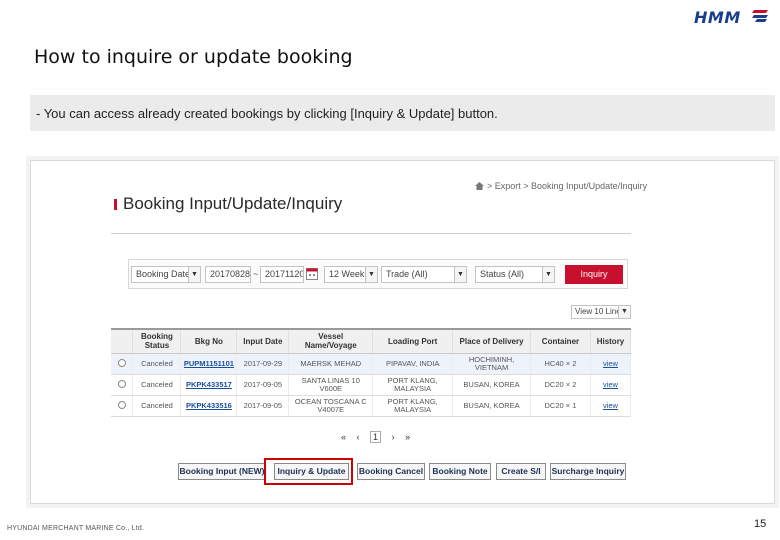  What do you see at coordinates (228, 274) in the screenshot?
I see `date-from-input: 20170828` at bounding box center [228, 274].